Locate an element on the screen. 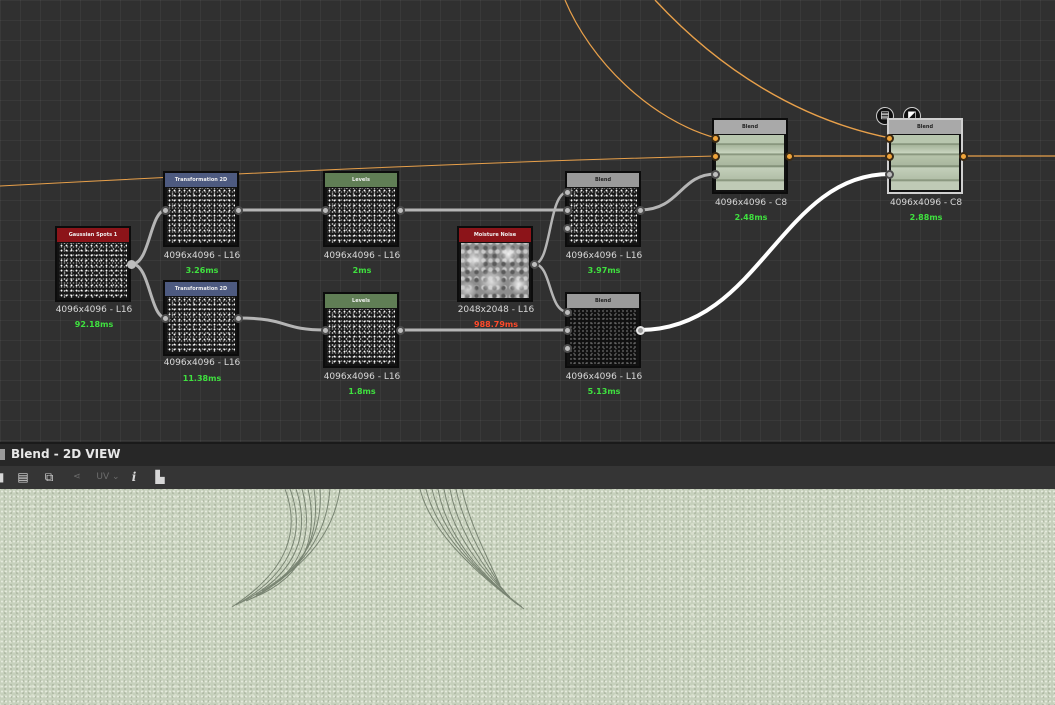  wire-gaussian-t2 is located at coordinates (149, 291).